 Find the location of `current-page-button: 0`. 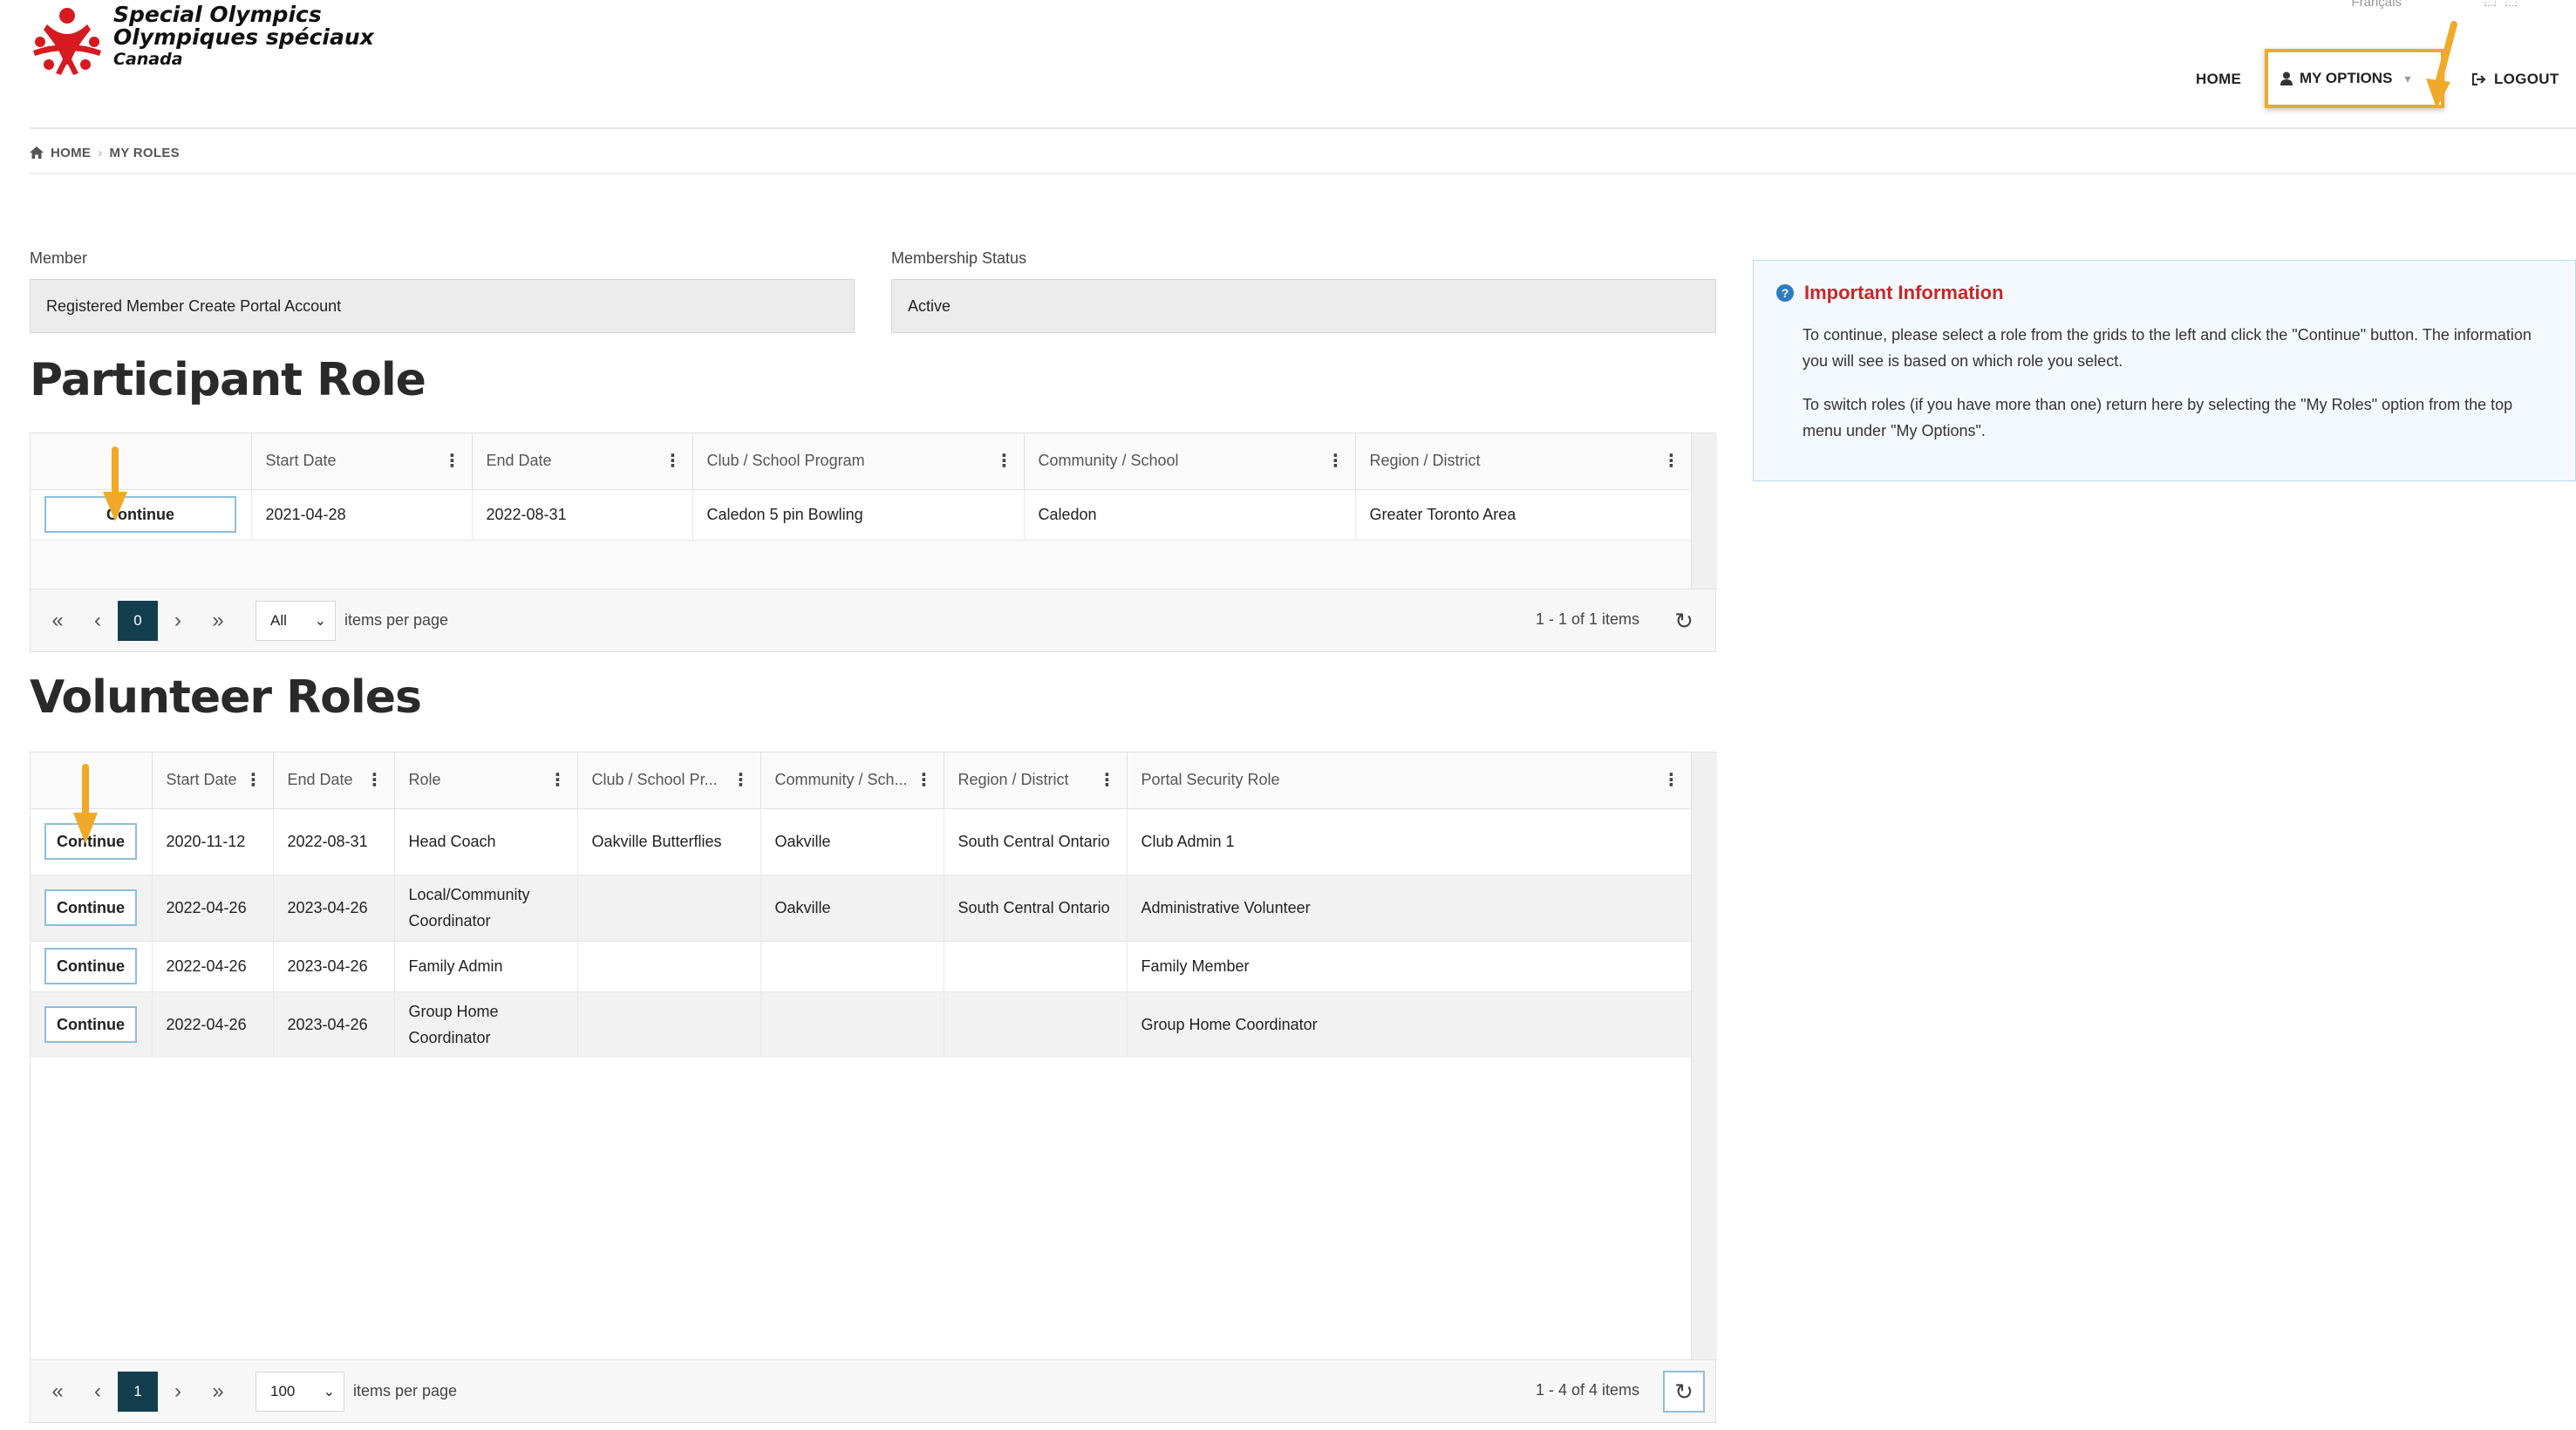

current-page-button: 0 is located at coordinates (138, 620).